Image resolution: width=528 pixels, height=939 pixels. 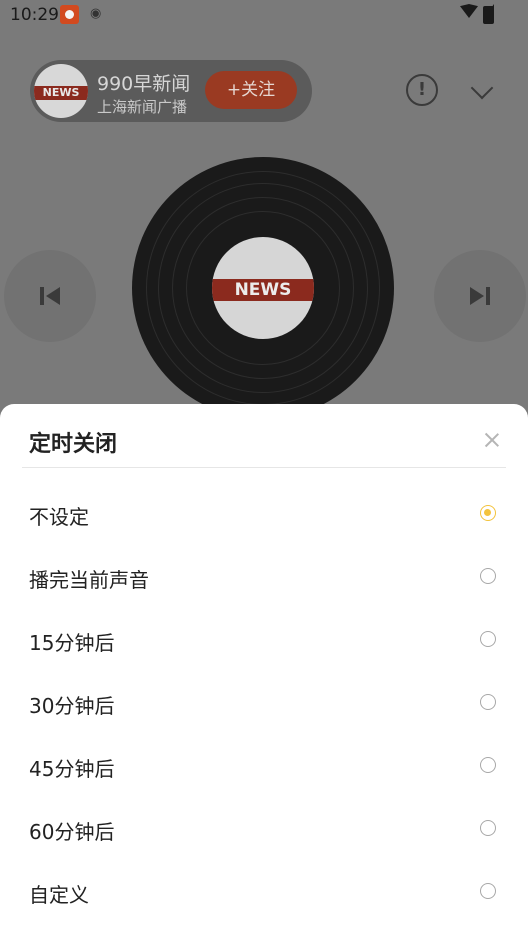 I want to click on option-label: 60分钟后, so click(x=72, y=832).